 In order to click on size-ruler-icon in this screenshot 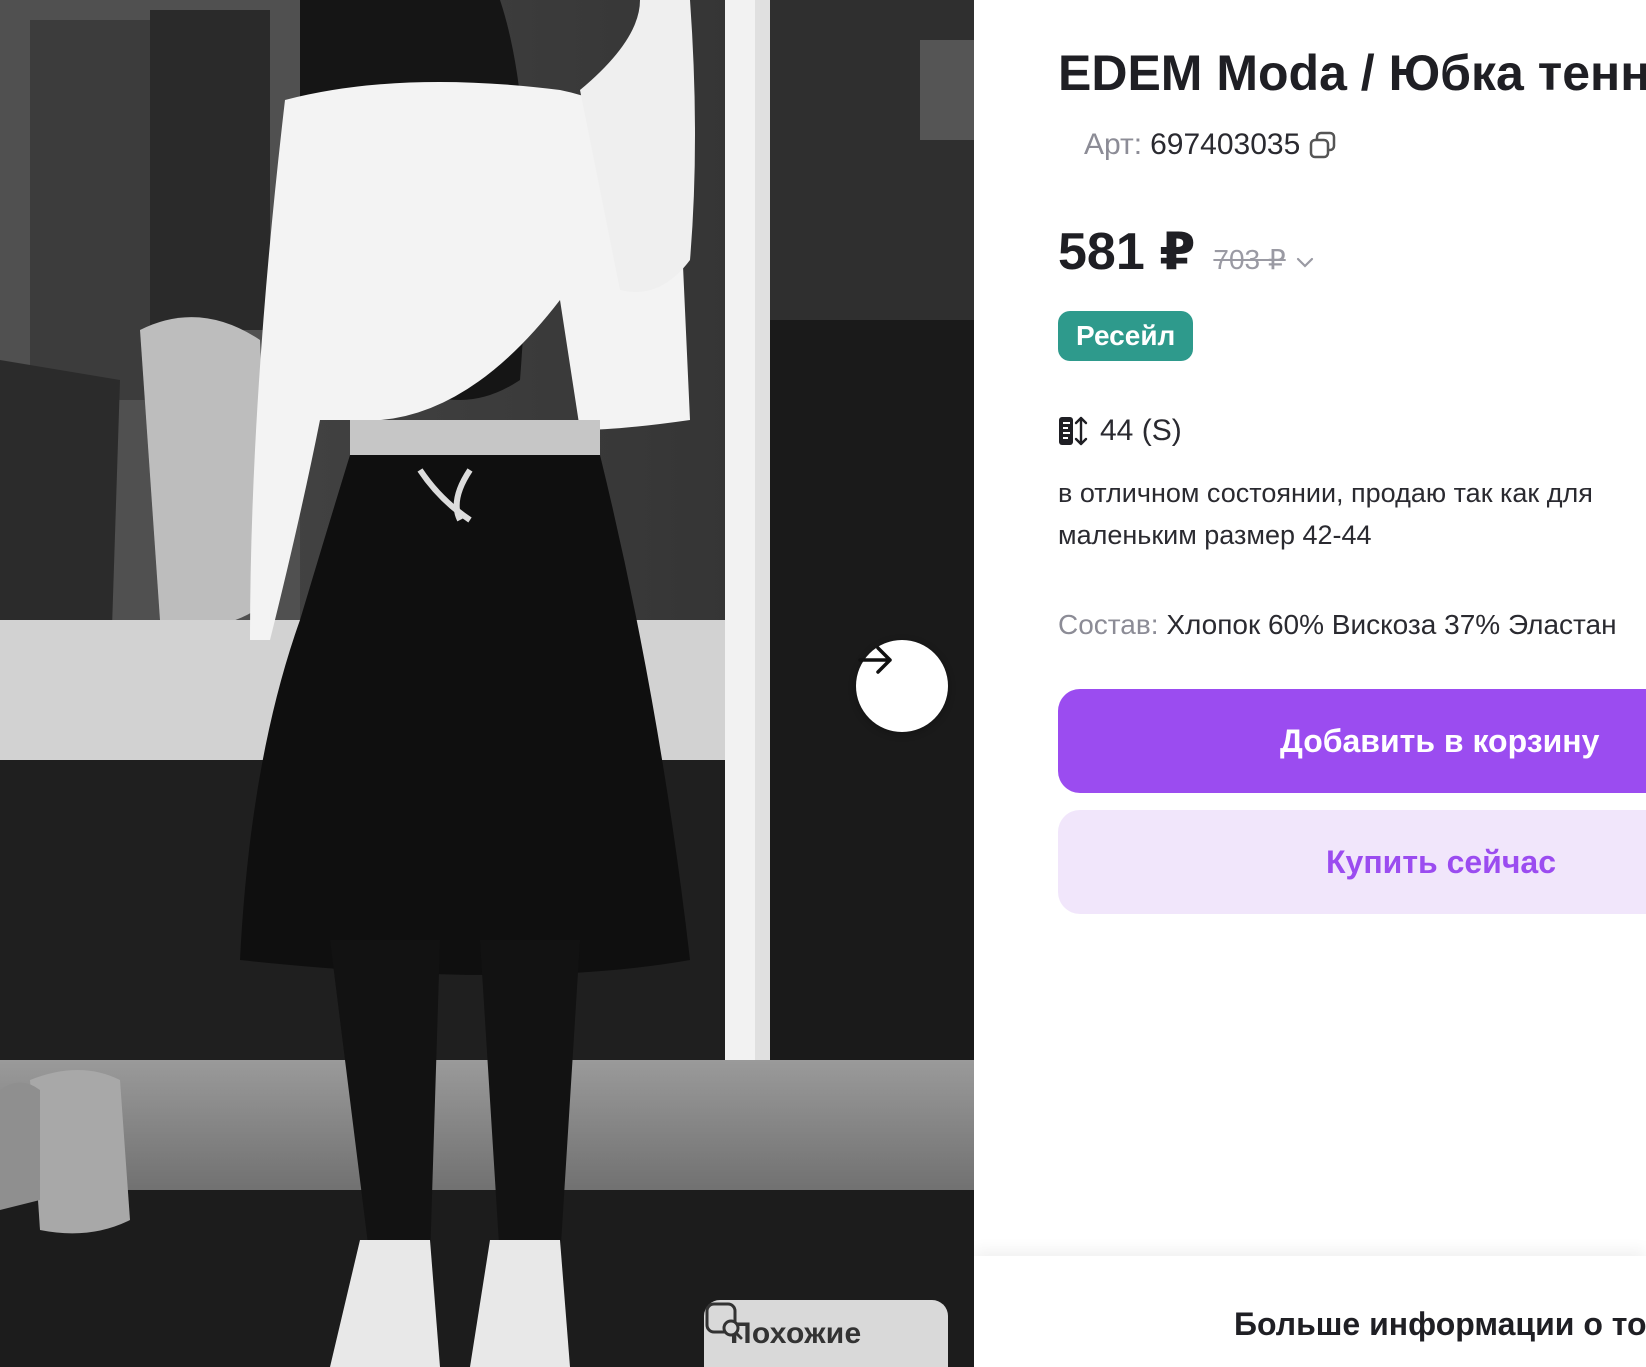, I will do `click(1073, 431)`.